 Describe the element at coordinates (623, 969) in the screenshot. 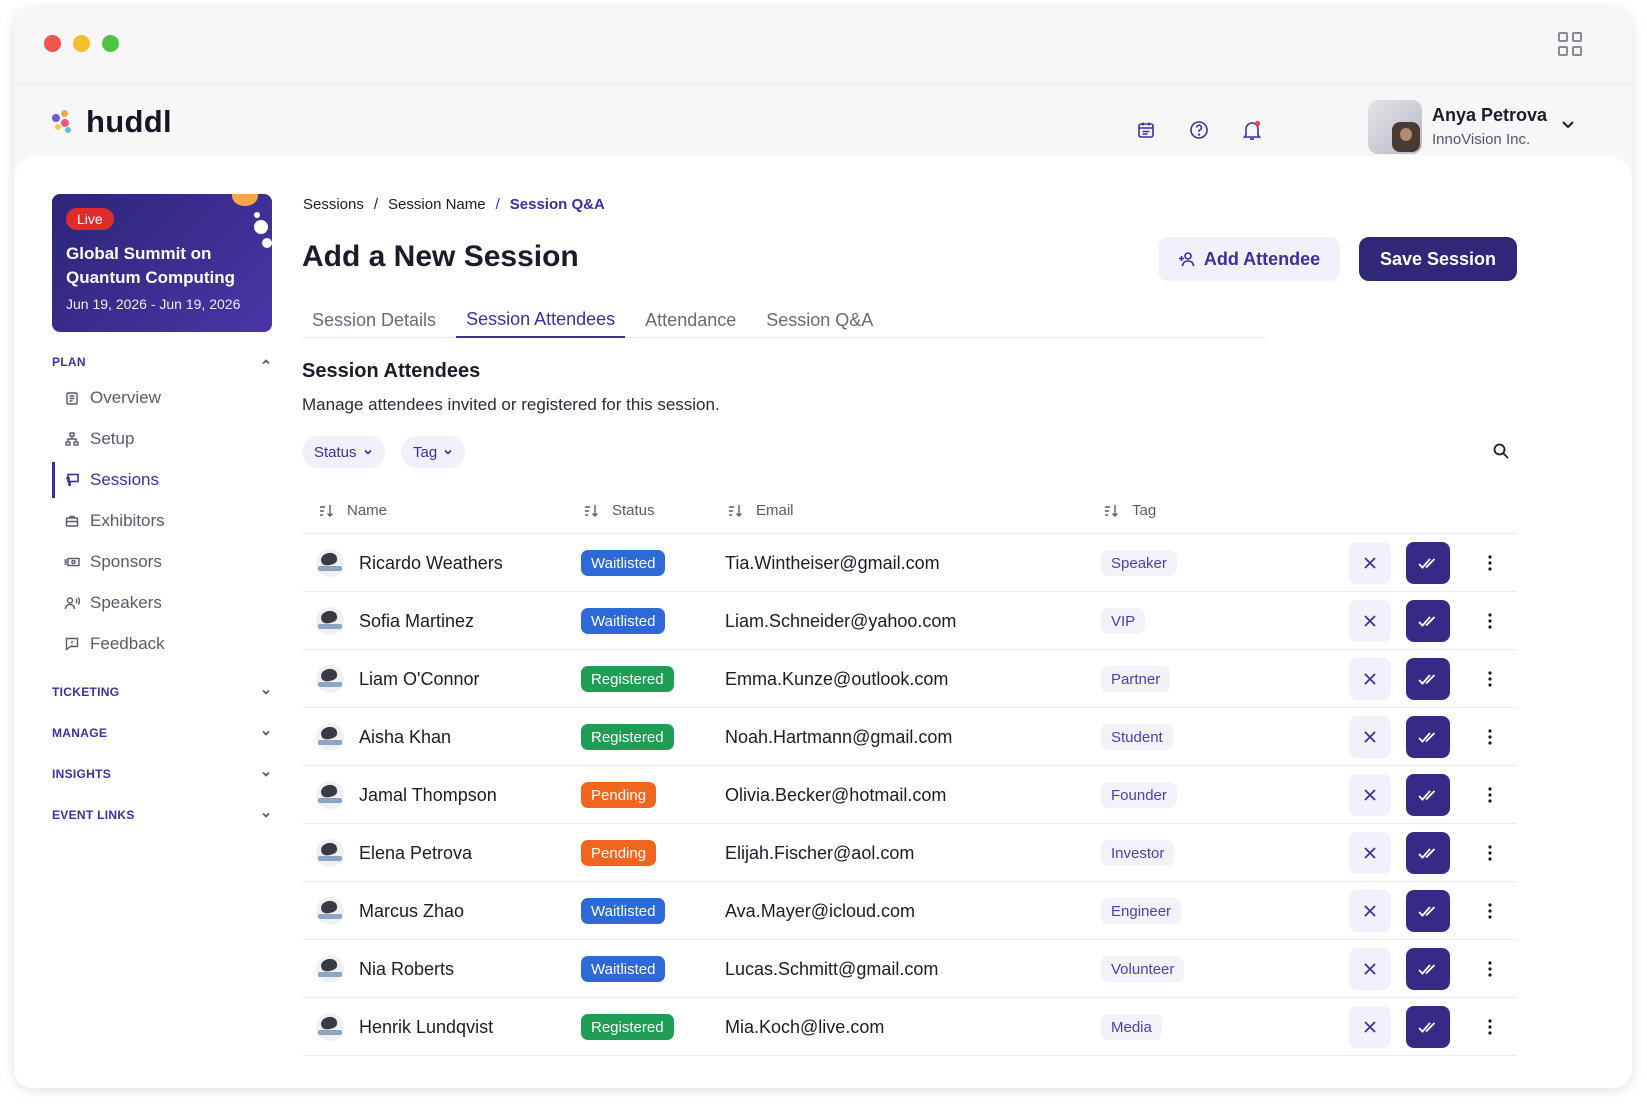

I see `status-badge: Waitlisted` at that location.